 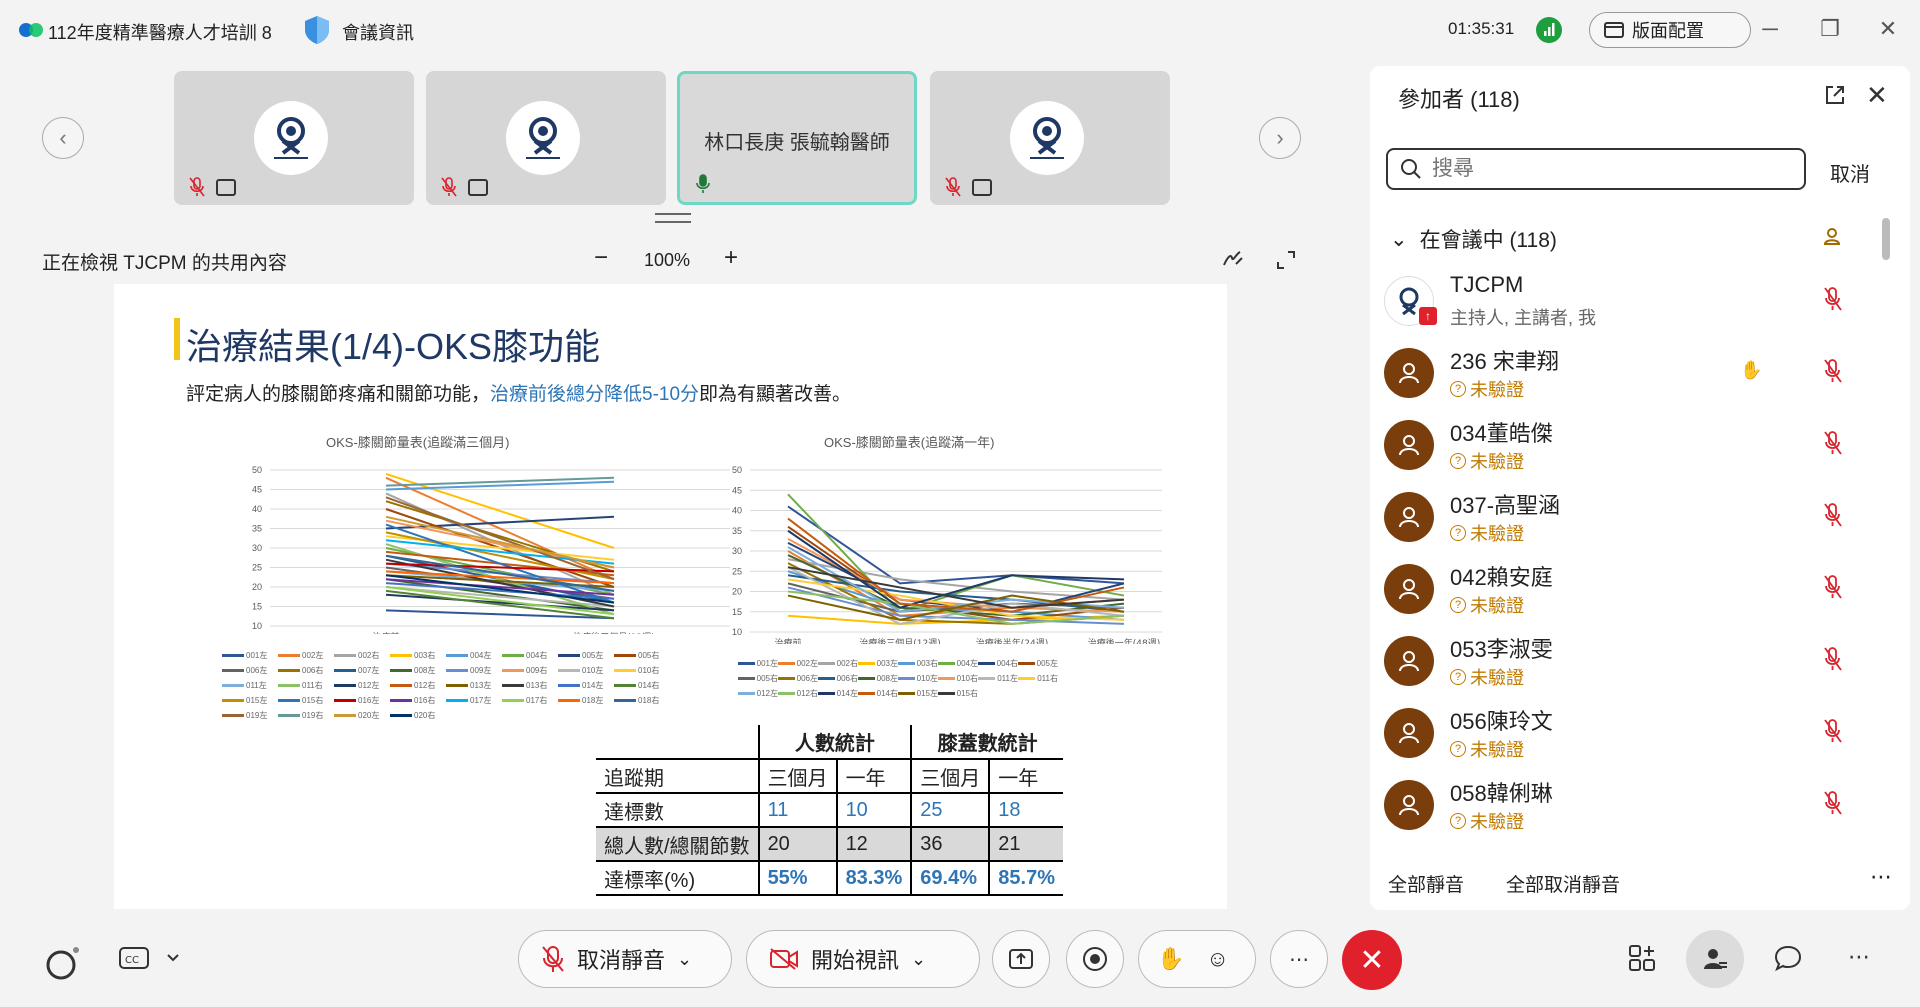 What do you see at coordinates (306, 715) in the screenshot?
I see `legend-item: 019右` at bounding box center [306, 715].